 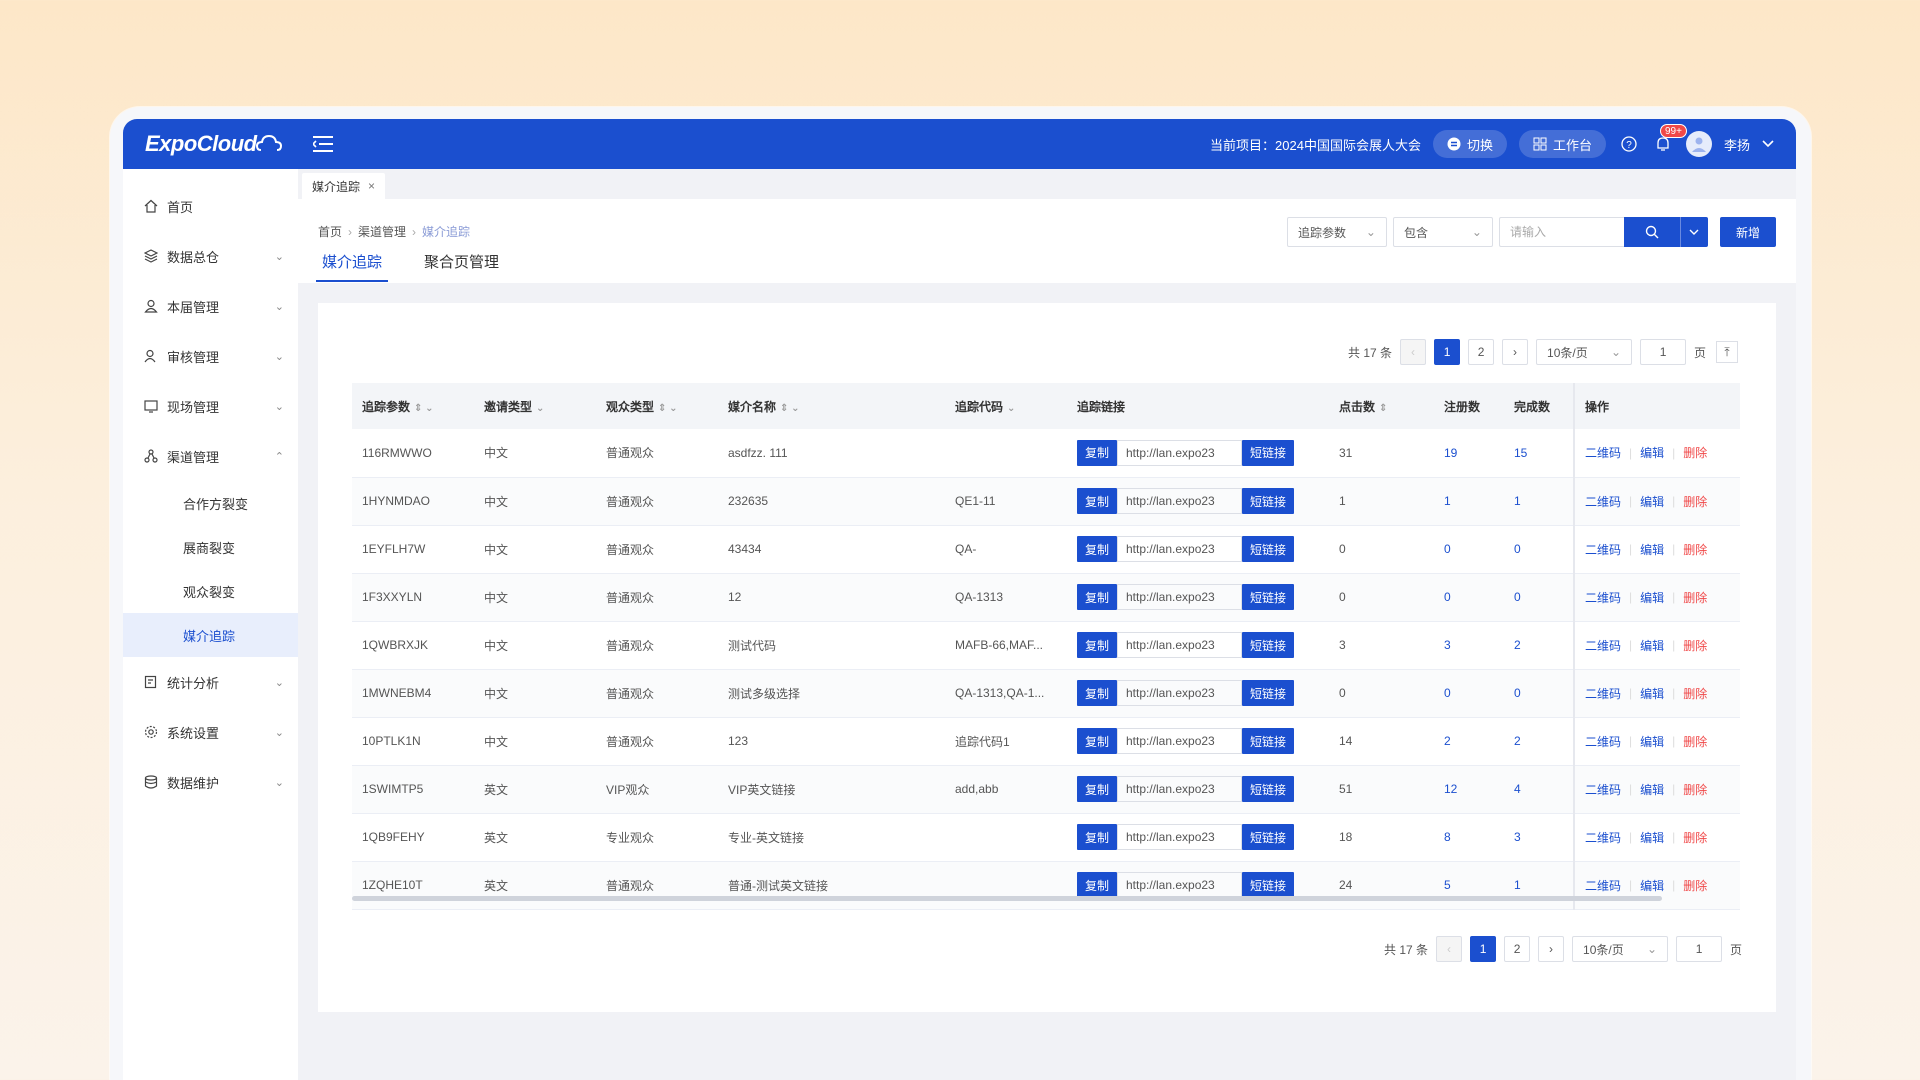 What do you see at coordinates (210, 732) in the screenshot?
I see `sidebar-item-system-settings: 系统设置 ⌄` at bounding box center [210, 732].